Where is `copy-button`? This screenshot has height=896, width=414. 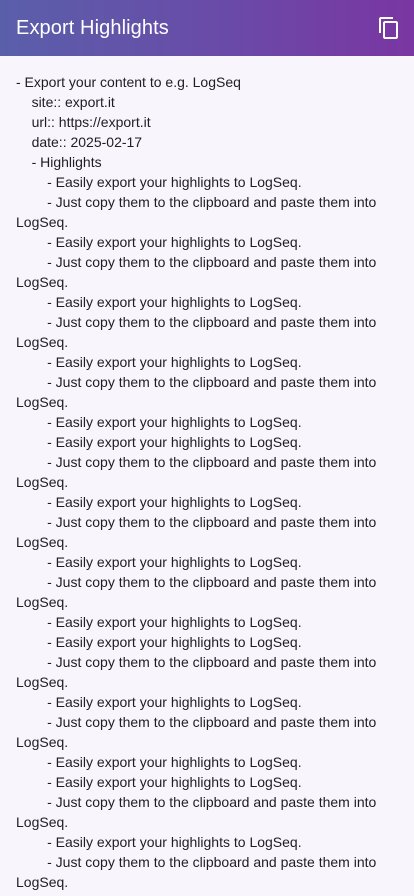 copy-button is located at coordinates (389, 28).